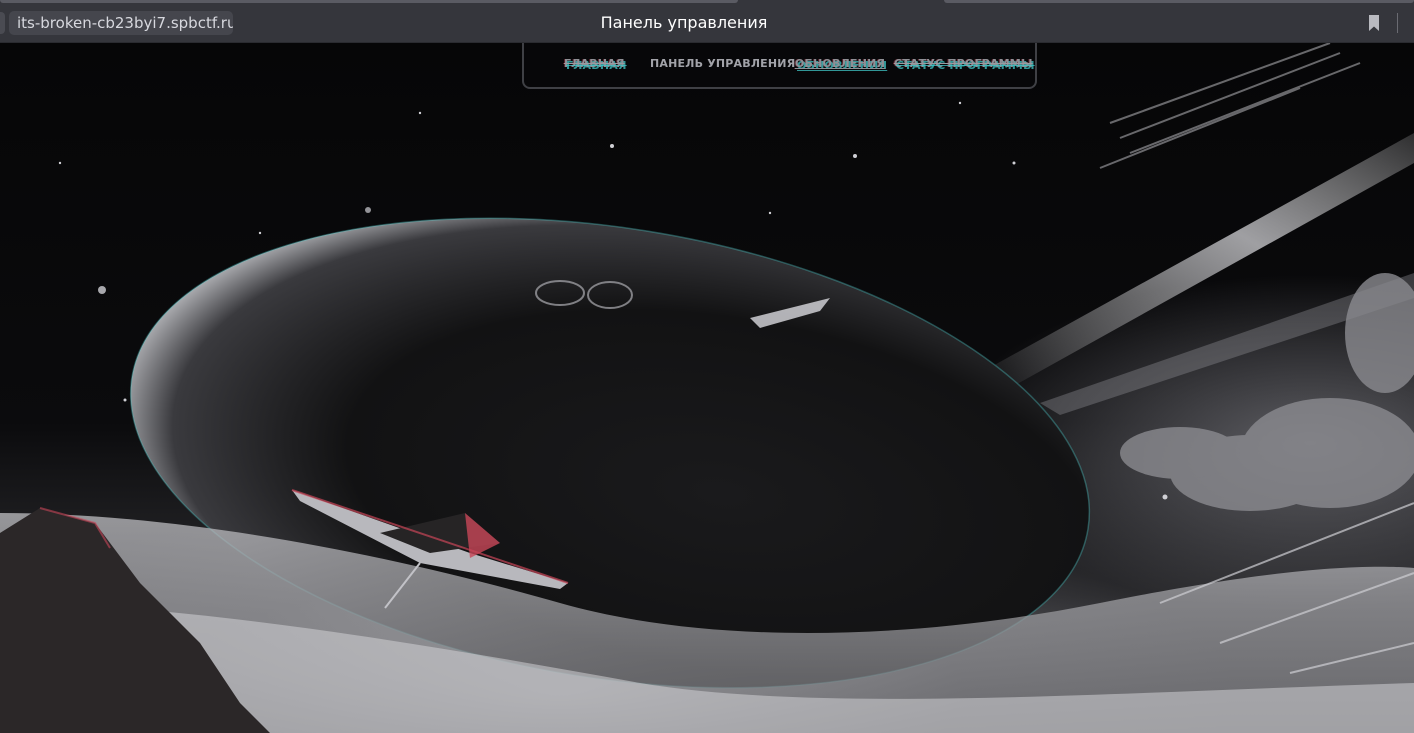  I want to click on nav-link-home: ГЛАВНАЯ, so click(594, 64).